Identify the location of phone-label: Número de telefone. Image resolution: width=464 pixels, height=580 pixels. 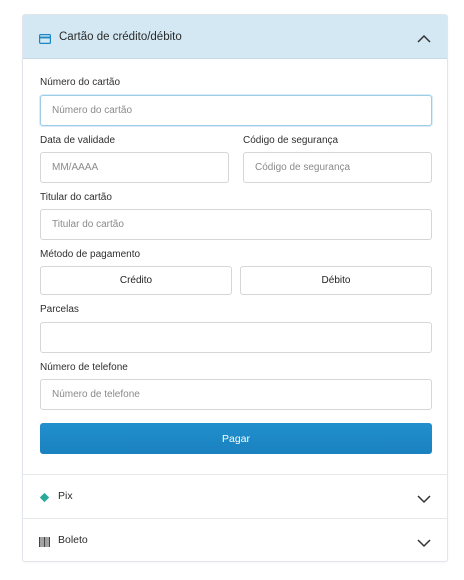
(84, 367).